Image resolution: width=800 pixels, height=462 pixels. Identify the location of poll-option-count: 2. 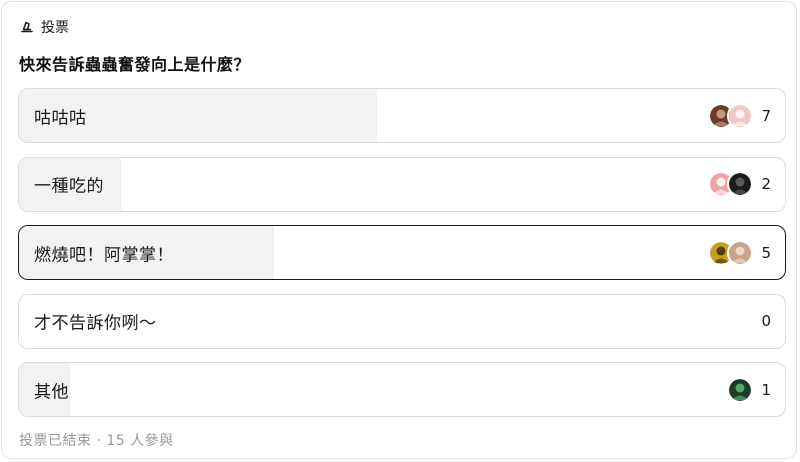
(766, 184).